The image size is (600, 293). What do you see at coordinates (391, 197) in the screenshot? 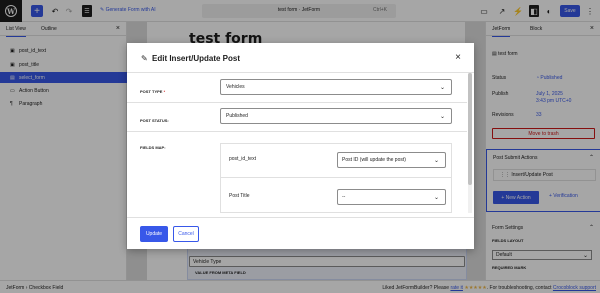
I see `map-field-select: -- ⌄` at bounding box center [391, 197].